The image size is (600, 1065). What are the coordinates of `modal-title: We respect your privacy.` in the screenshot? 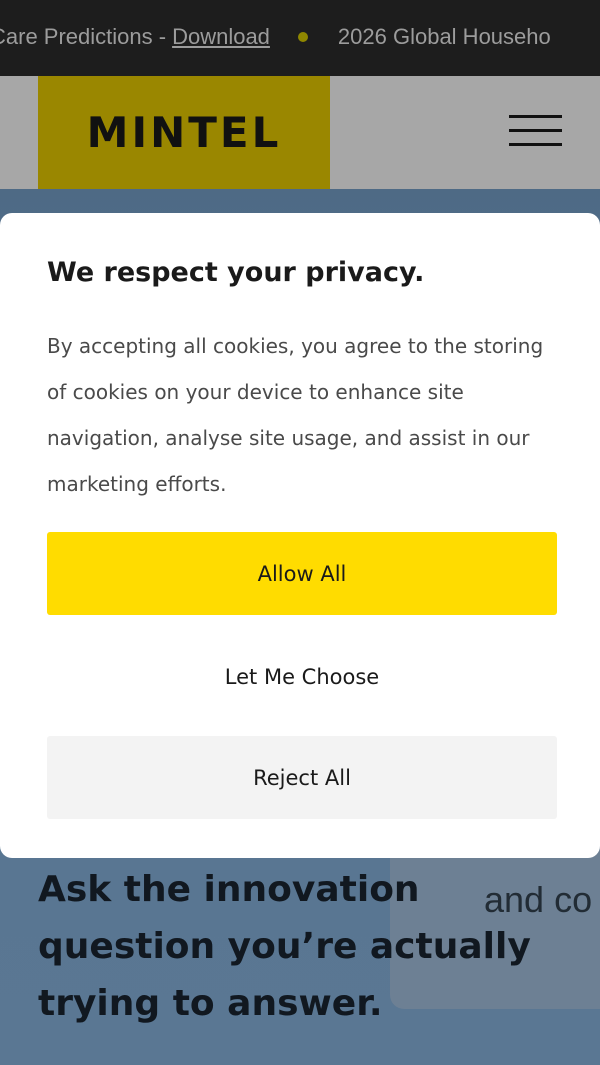 It's located at (236, 272).